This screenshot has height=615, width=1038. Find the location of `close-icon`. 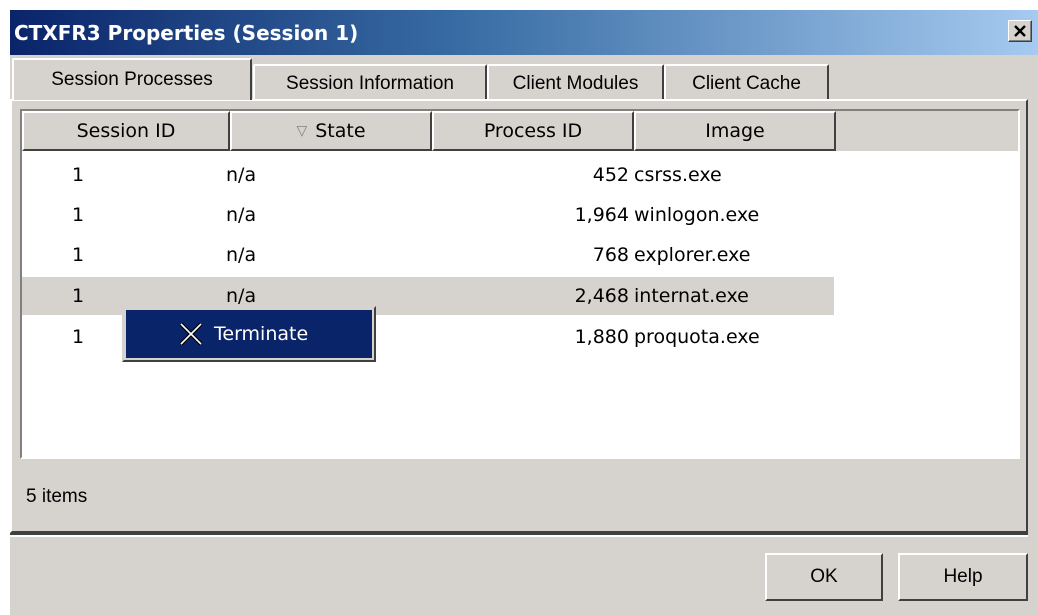

close-icon is located at coordinates (1020, 31).